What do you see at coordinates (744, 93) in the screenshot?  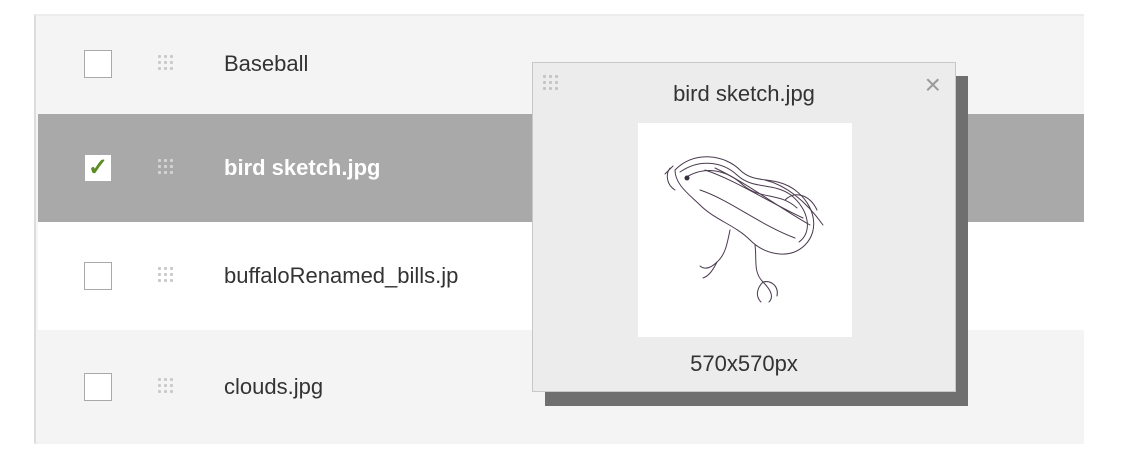 I see `popup-title: bird sketch.jpg` at bounding box center [744, 93].